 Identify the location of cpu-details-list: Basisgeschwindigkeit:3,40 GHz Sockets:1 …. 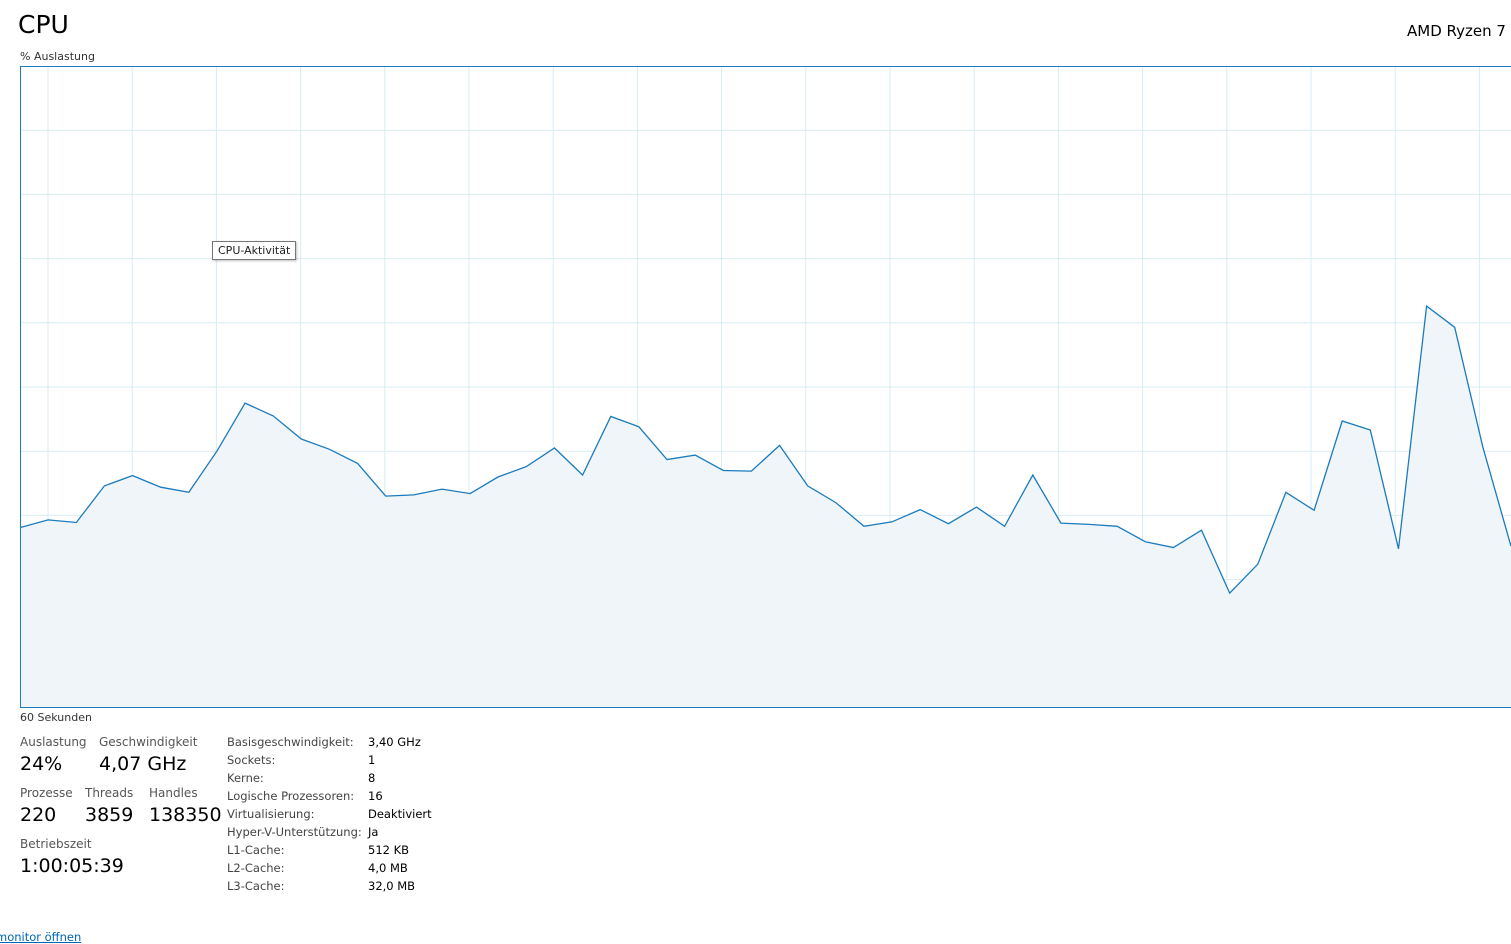
(329, 814).